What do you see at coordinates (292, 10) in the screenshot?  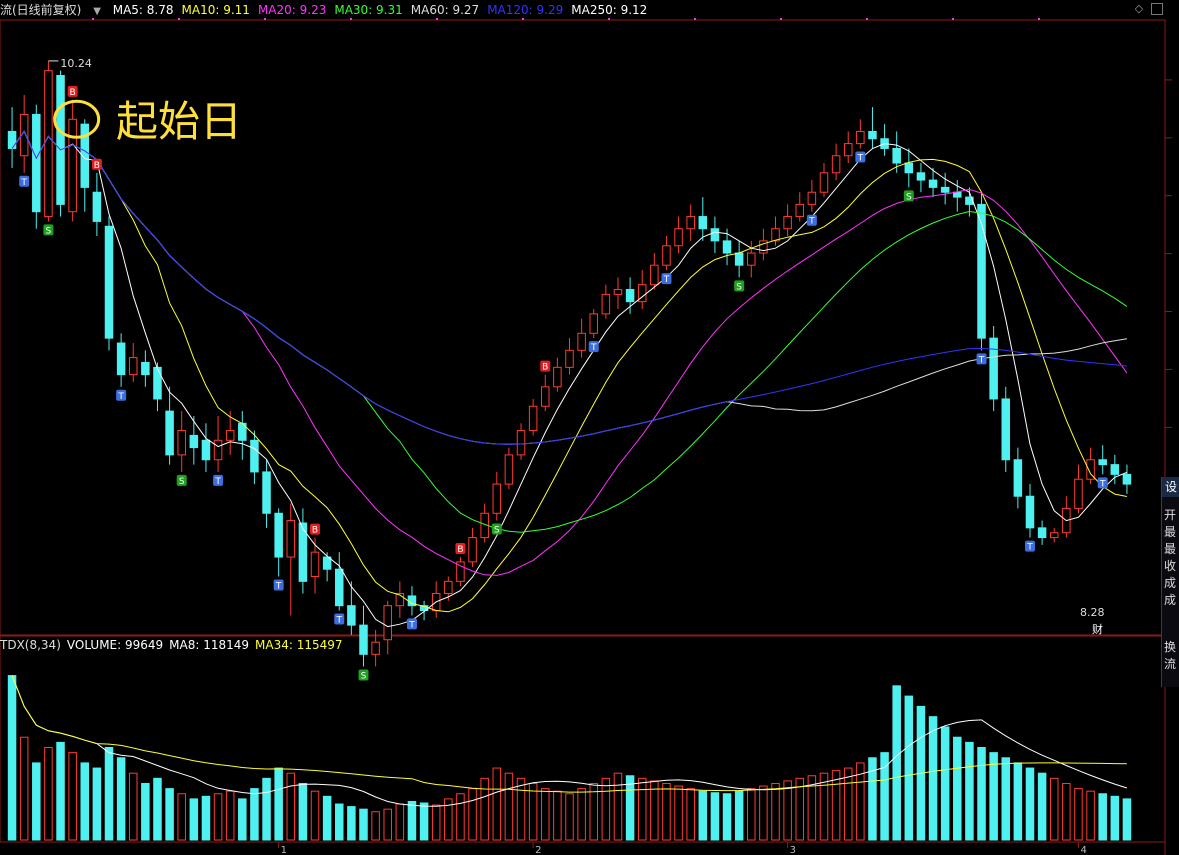 I see `ma-legend-item-2: MA20: 9.23` at bounding box center [292, 10].